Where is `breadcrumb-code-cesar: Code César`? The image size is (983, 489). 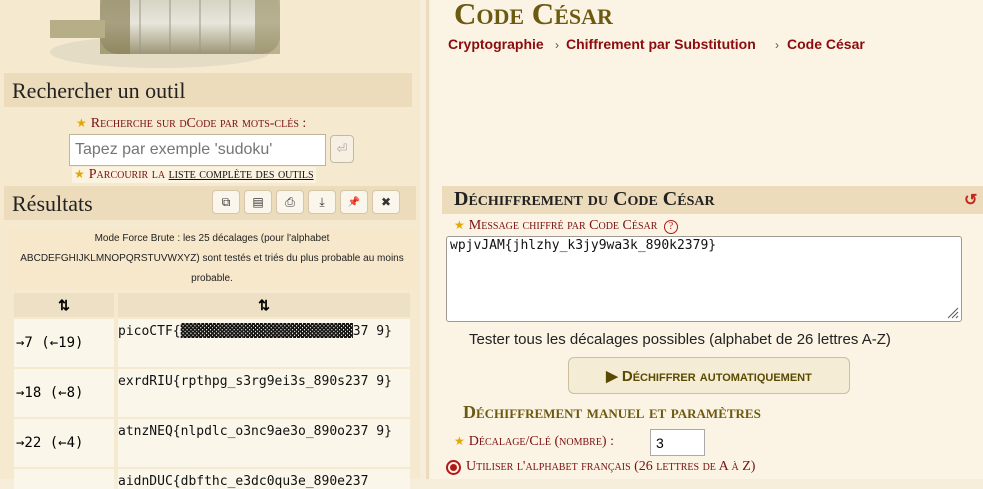 breadcrumb-code-cesar: Code César is located at coordinates (826, 44).